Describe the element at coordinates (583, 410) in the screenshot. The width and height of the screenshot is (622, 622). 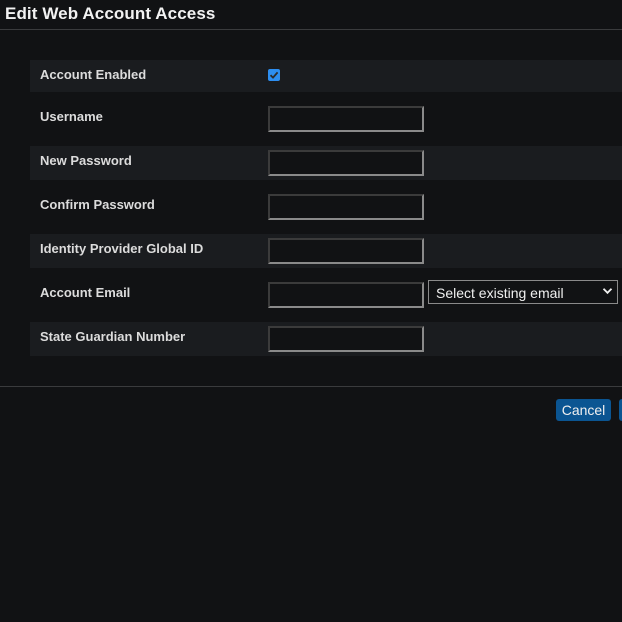
I see `cancel-button: Cancel` at that location.